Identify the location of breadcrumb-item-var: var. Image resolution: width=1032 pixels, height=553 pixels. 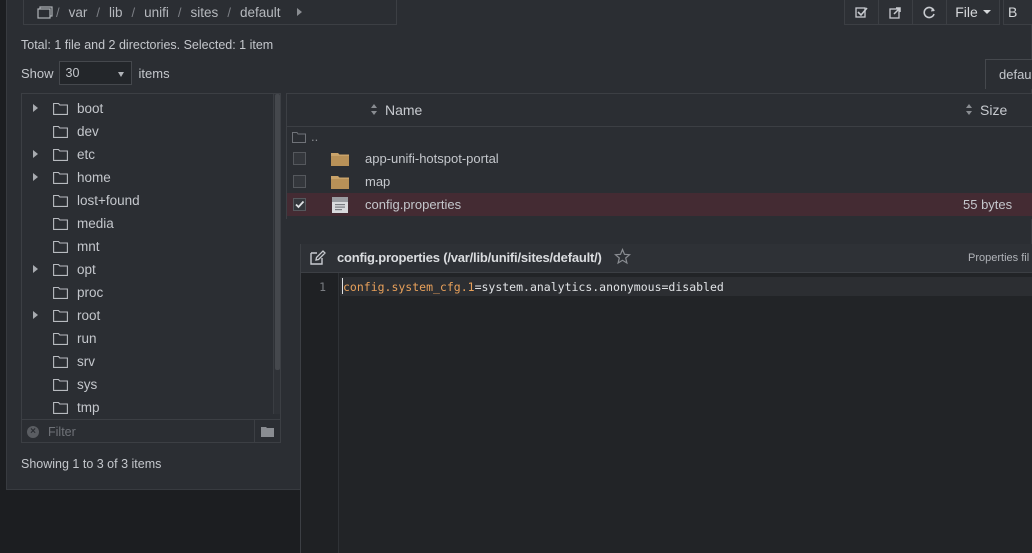
(78, 12).